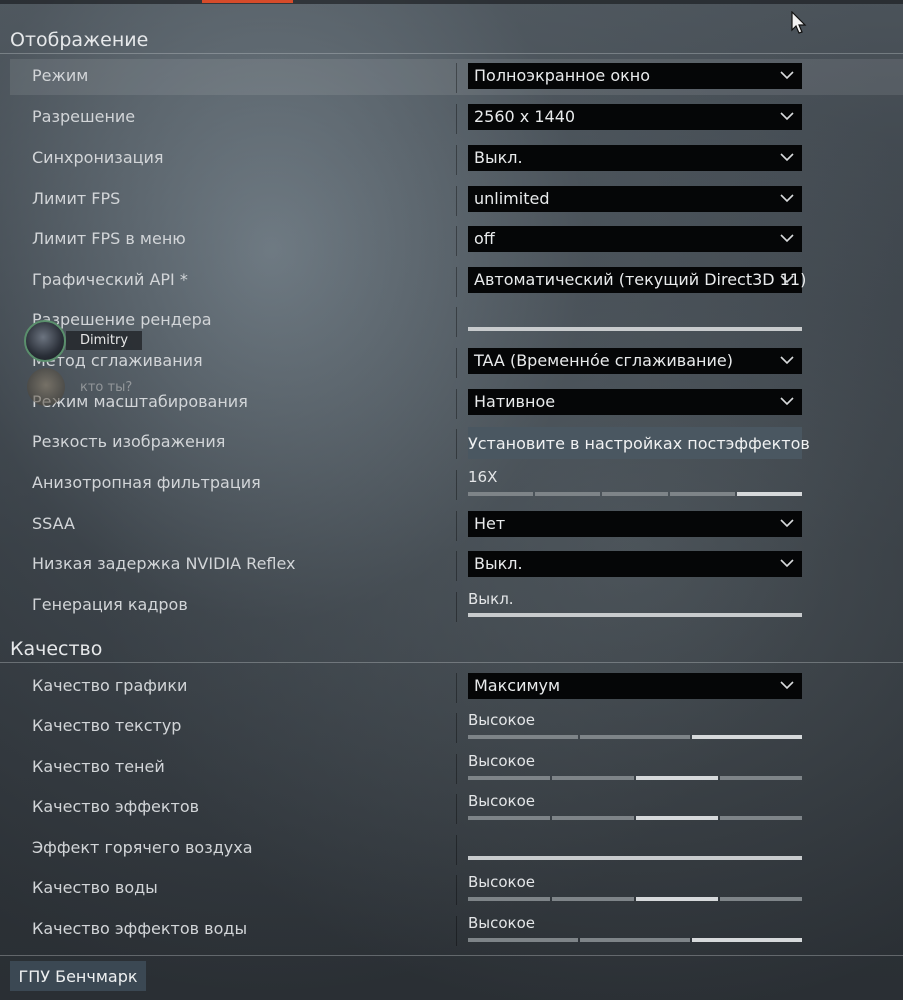 The width and height of the screenshot is (903, 1000). I want to click on dropdown-value: Полноэкранное окно, so click(562, 75).